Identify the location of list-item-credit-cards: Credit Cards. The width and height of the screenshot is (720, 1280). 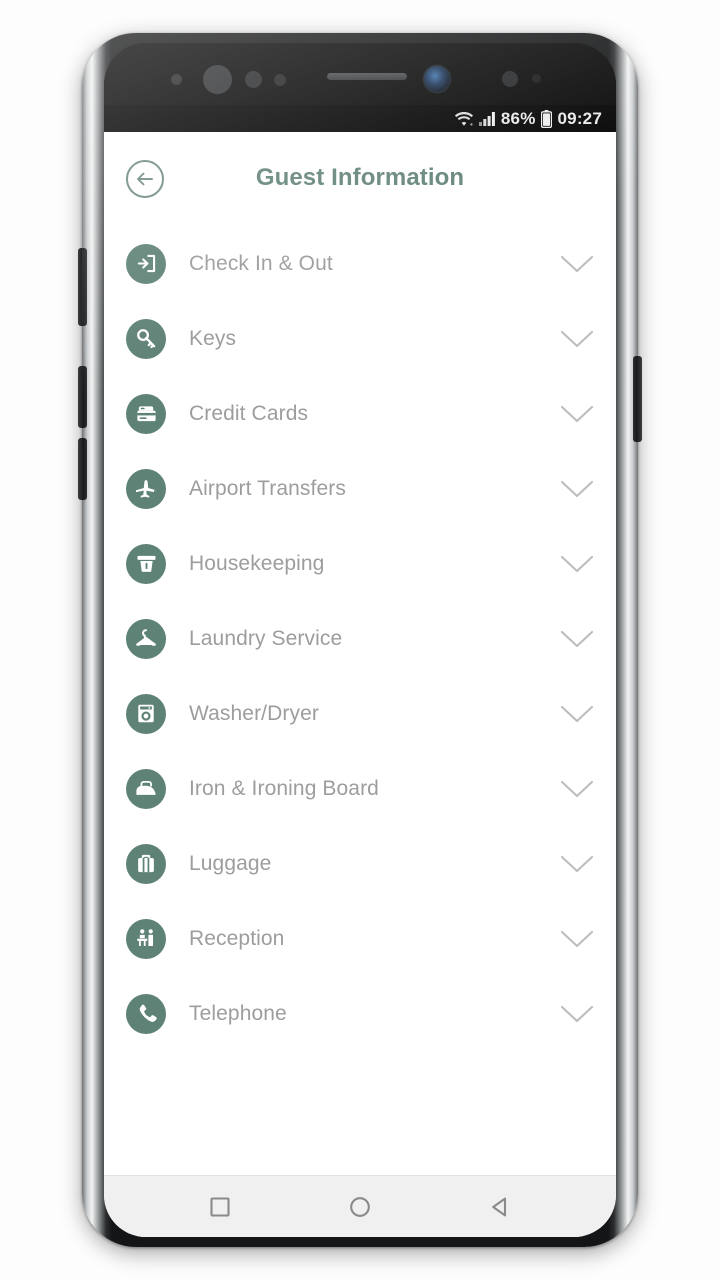
(360, 413).